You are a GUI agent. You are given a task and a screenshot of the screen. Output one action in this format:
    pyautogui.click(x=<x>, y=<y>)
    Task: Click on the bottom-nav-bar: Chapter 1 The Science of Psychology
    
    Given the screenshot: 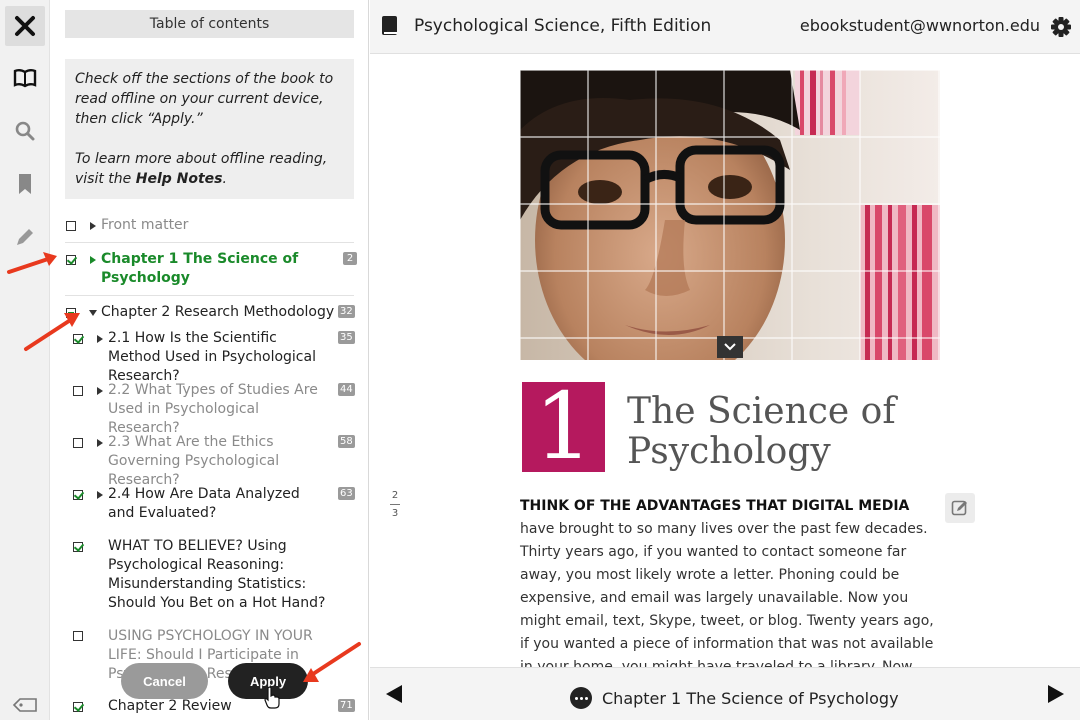 What is the action you would take?
    pyautogui.click(x=725, y=693)
    